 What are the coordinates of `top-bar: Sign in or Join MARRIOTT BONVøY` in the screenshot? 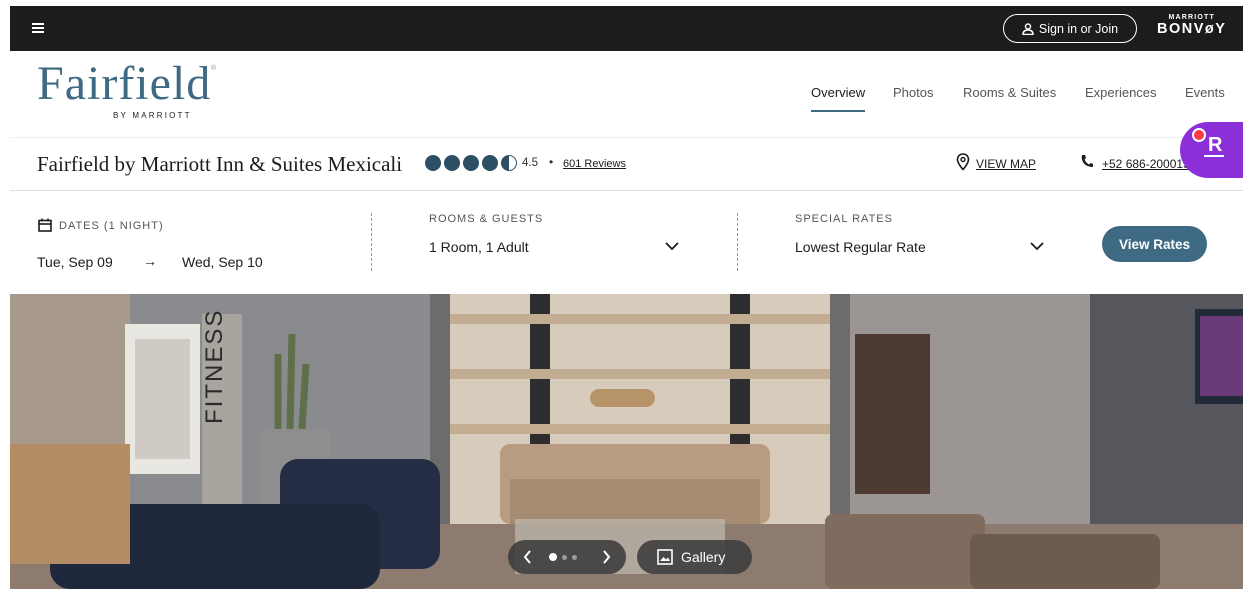 It's located at (626, 28).